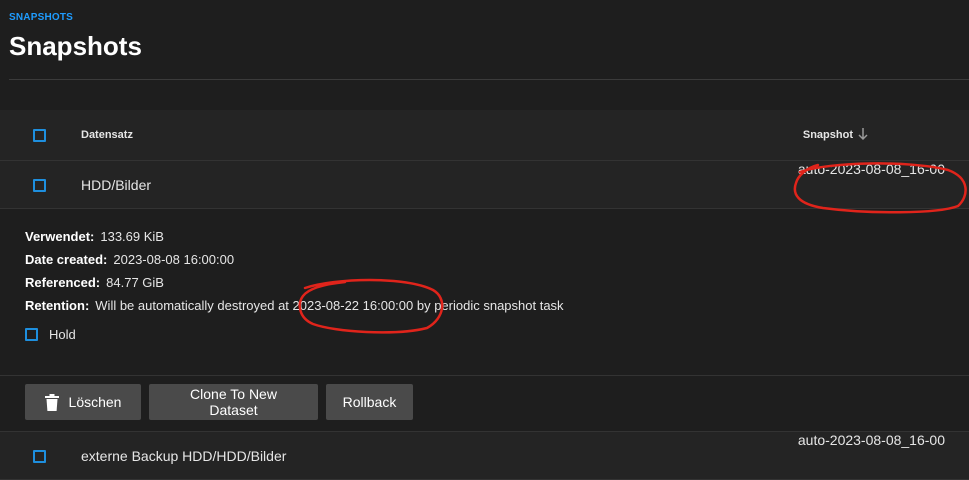 Image resolution: width=969 pixels, height=480 pixels. What do you see at coordinates (174, 259) in the screenshot?
I see `detail-created-value: 2023-08-08 16:00:00` at bounding box center [174, 259].